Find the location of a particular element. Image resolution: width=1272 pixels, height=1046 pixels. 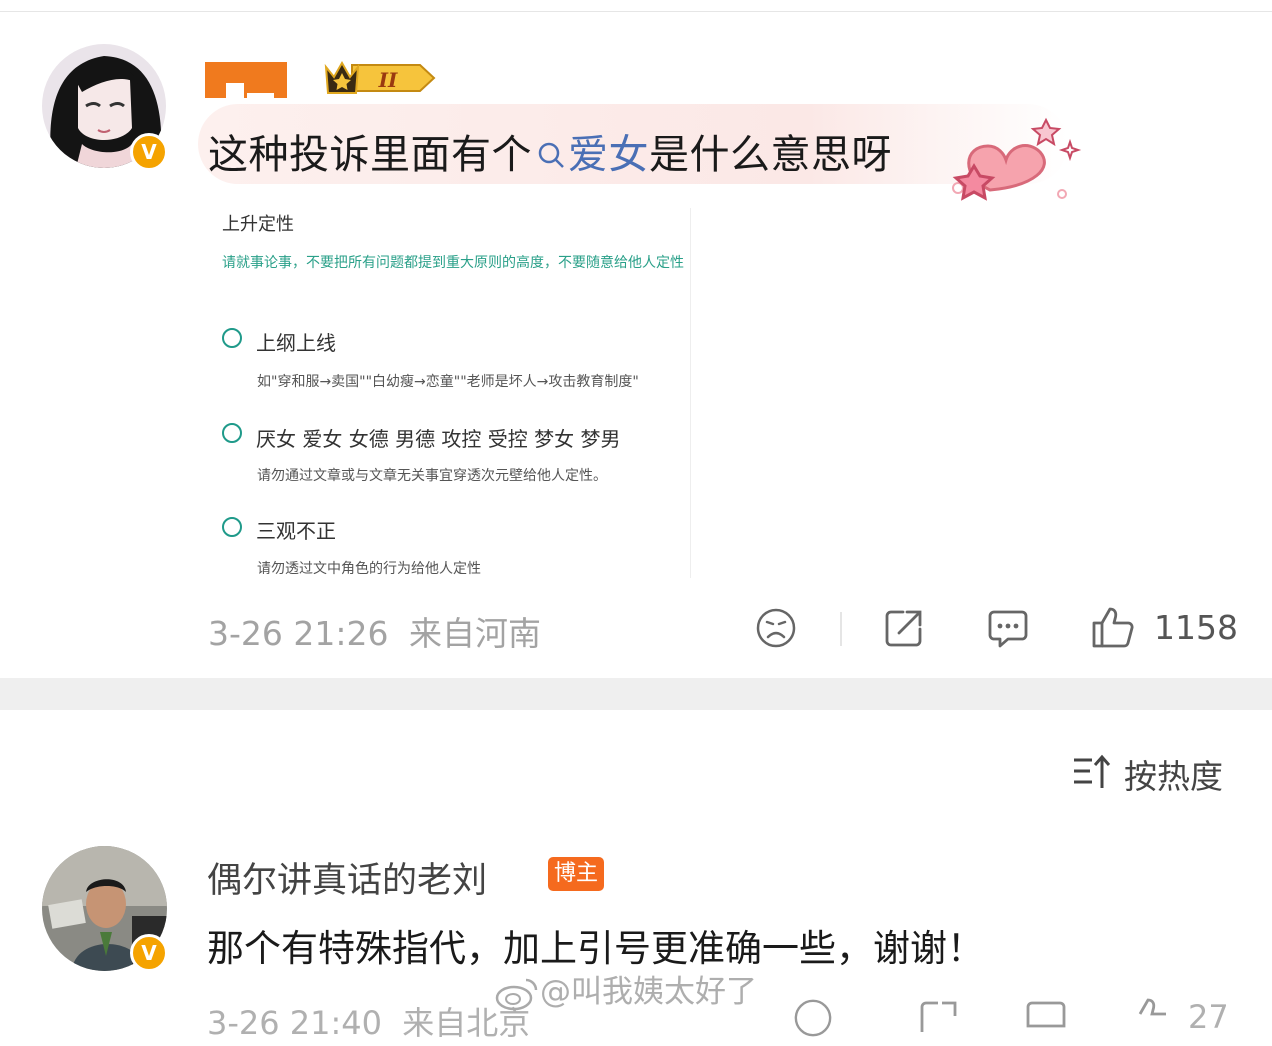

sort-label: 按热度 is located at coordinates (1173, 774).